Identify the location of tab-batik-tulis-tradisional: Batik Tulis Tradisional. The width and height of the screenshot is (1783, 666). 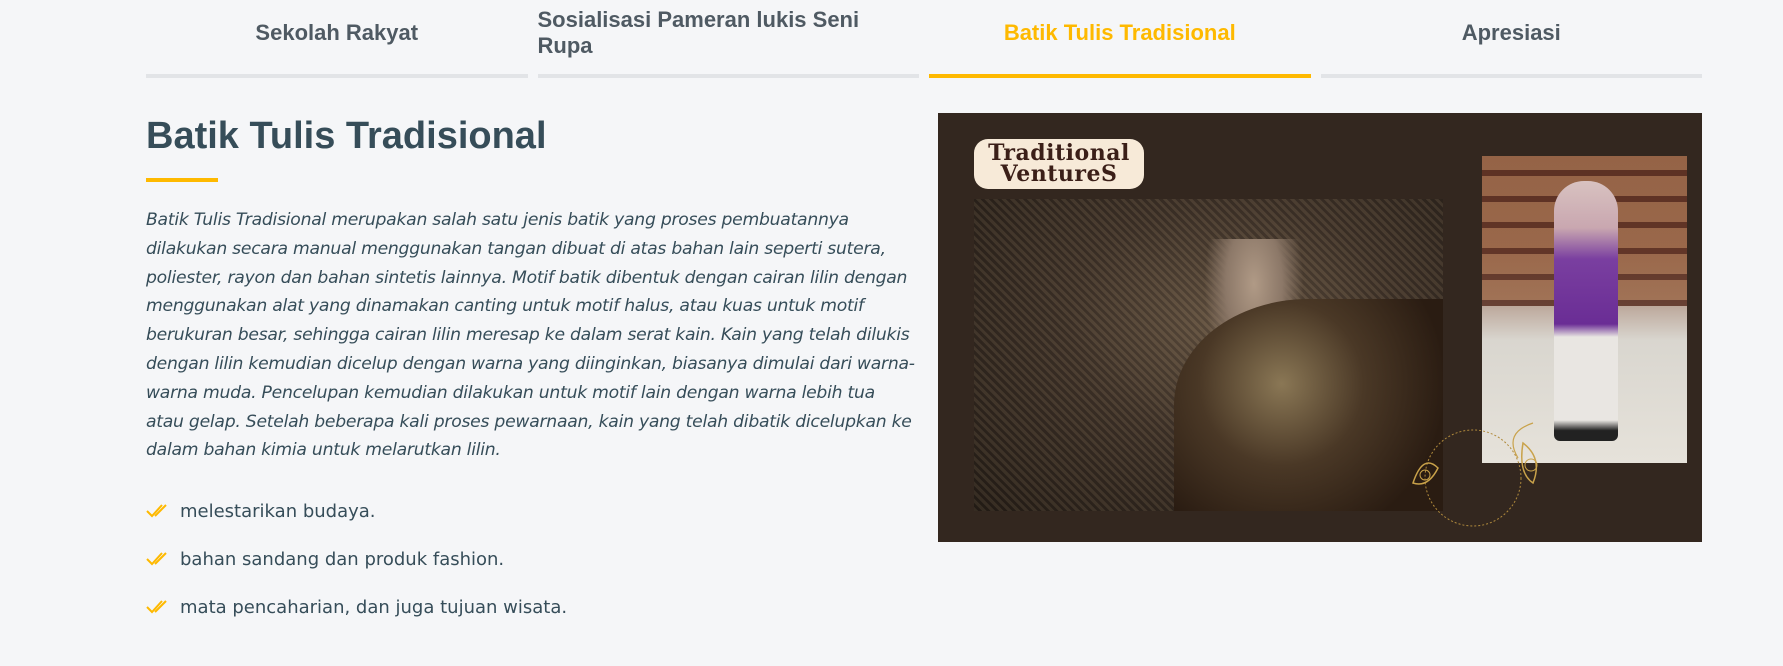
(1120, 39).